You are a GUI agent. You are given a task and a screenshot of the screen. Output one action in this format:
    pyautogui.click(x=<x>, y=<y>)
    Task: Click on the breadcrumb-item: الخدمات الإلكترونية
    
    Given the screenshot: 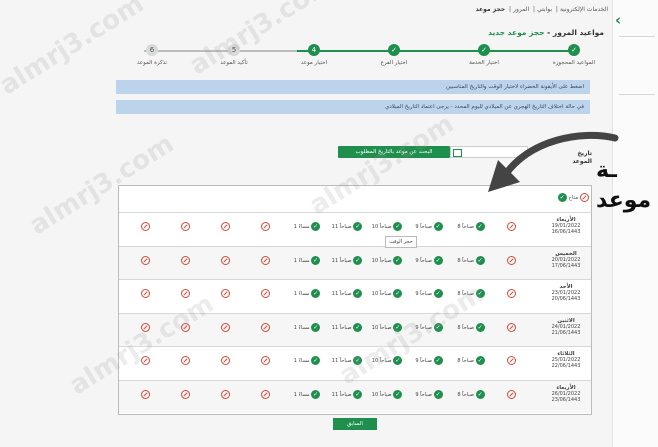 What is the action you would take?
    pyautogui.click(x=584, y=9)
    